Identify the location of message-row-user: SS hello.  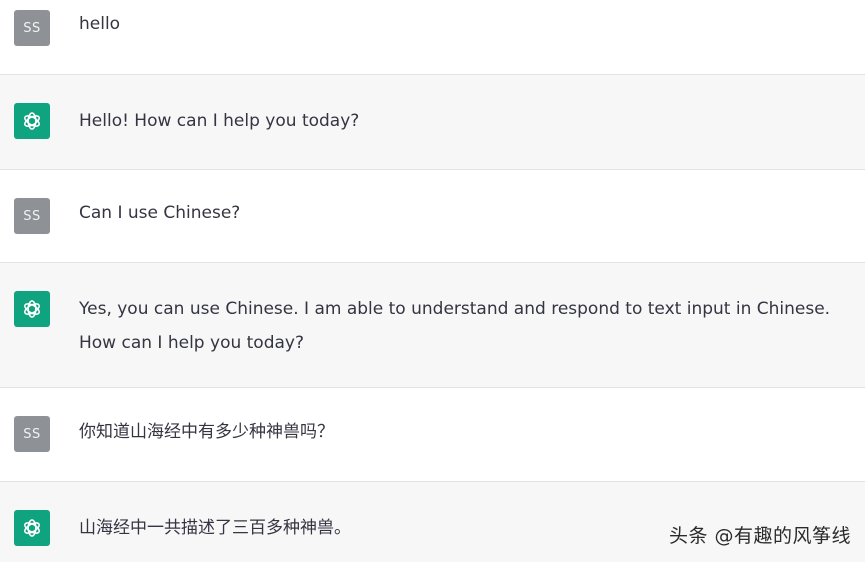
(432, 37).